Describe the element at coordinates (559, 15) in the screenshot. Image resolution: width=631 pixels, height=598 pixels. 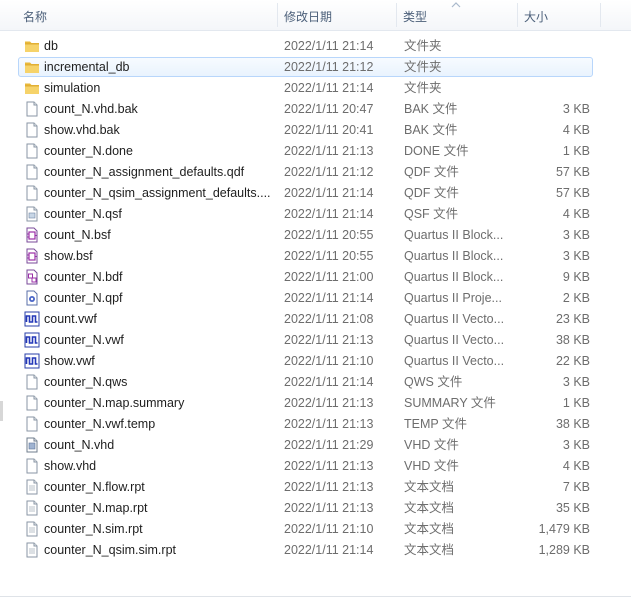
I see `column-header-size: 大小` at that location.